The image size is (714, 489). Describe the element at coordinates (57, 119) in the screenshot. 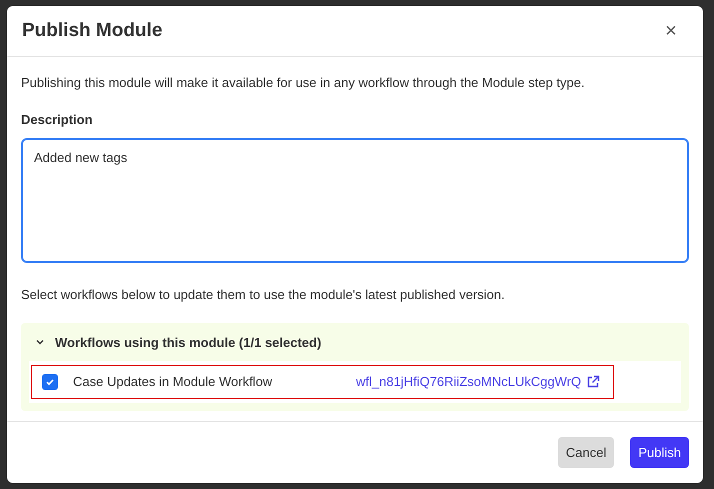

I see `description-label: Description` at that location.